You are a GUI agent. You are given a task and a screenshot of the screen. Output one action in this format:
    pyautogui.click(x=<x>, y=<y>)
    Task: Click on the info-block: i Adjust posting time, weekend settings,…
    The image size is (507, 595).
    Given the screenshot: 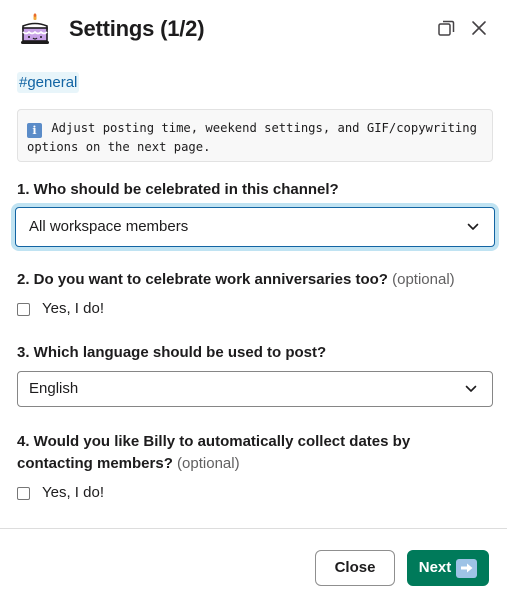 What is the action you would take?
    pyautogui.click(x=255, y=135)
    